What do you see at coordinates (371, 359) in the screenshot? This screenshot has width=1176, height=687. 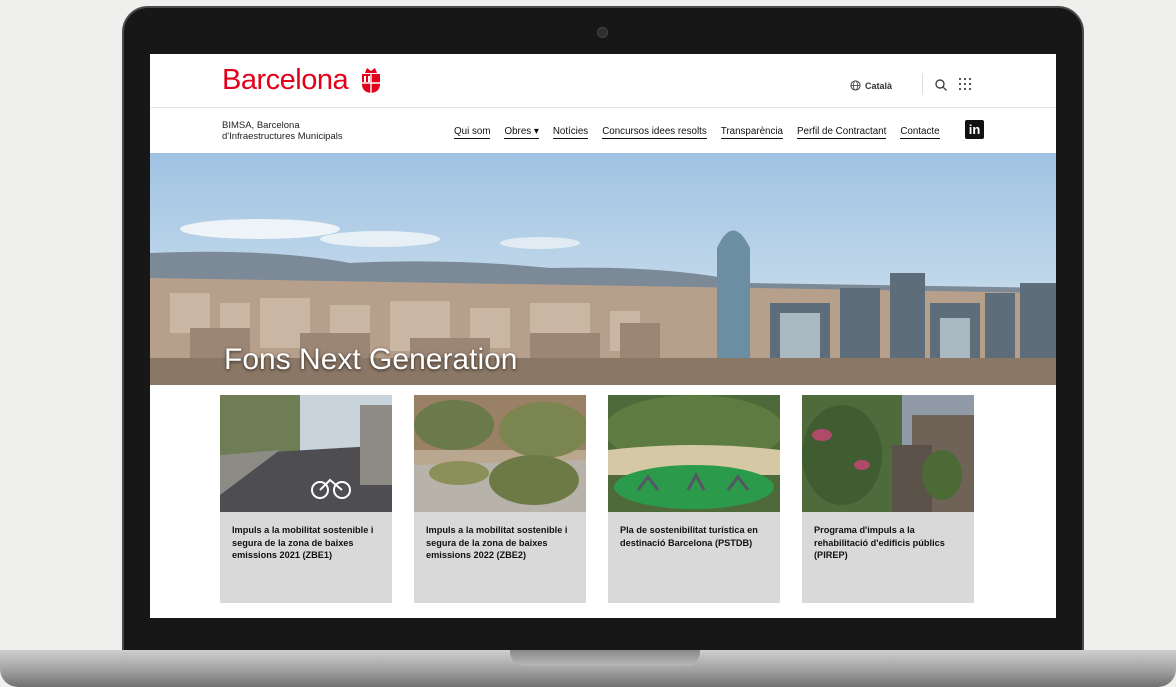 I see `hero-title: Fons Next Generation` at bounding box center [371, 359].